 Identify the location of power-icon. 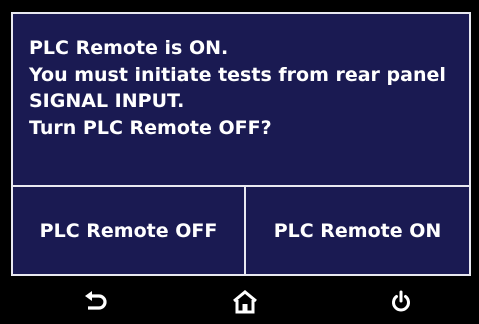
(401, 301).